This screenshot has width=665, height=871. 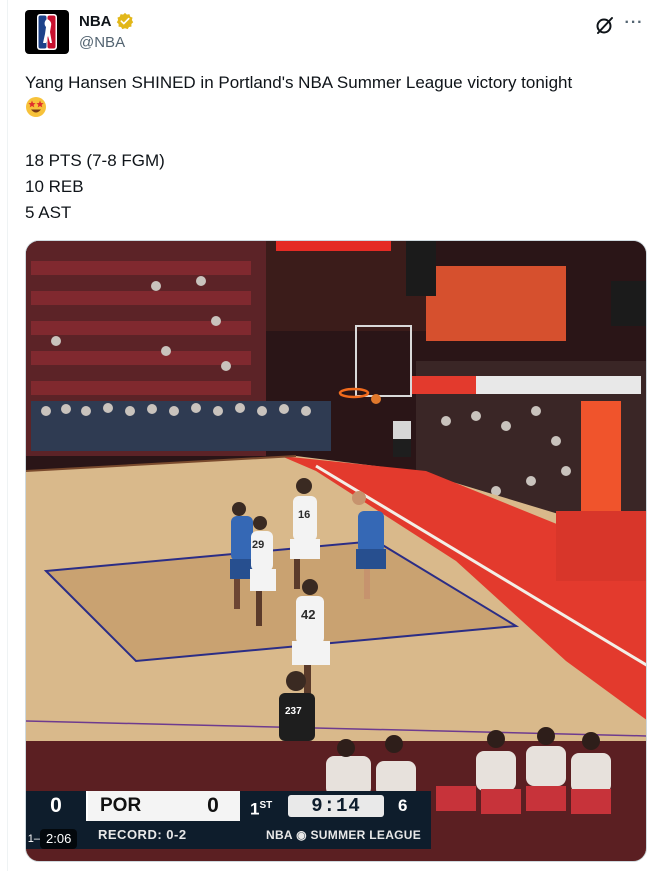 I want to click on timeline-divider, so click(x=7, y=435).